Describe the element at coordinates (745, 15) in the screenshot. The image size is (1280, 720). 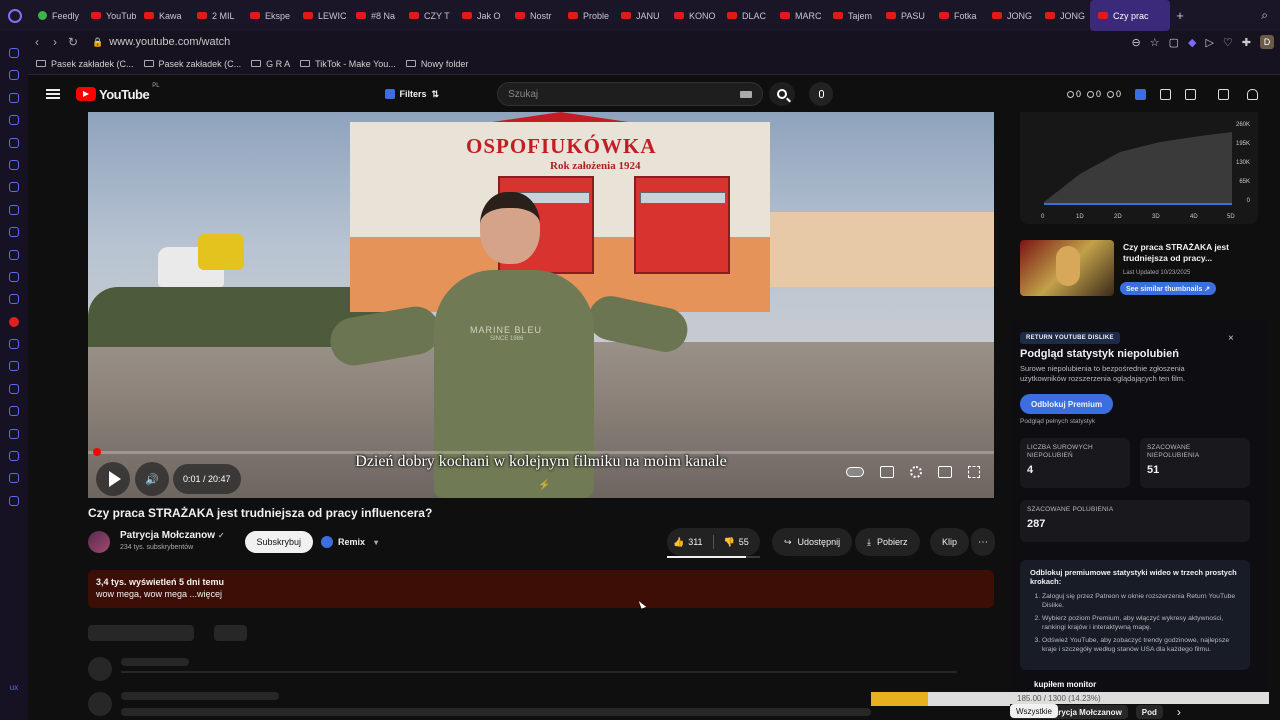
I see `tab-item: DLAC` at that location.